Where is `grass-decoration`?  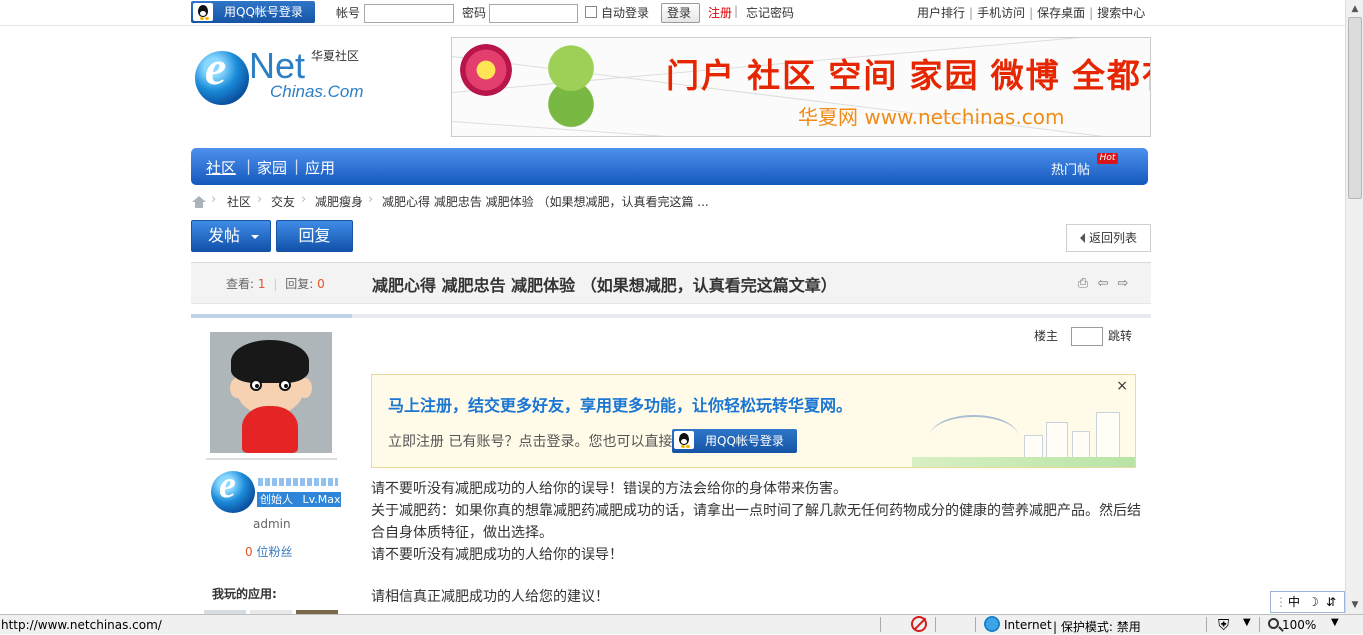
grass-decoration is located at coordinates (1023, 462).